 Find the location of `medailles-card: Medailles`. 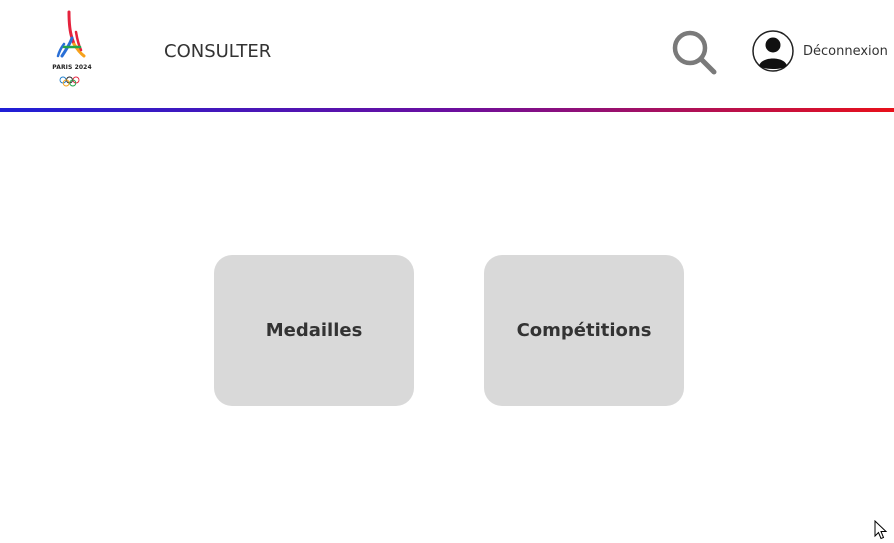

medailles-card: Medailles is located at coordinates (314, 330).